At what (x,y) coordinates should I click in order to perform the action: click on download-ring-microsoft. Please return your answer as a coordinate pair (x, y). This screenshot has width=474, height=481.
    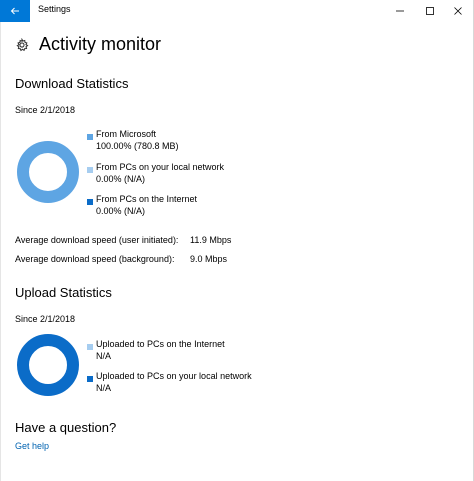
    Looking at the image, I should click on (48, 172).